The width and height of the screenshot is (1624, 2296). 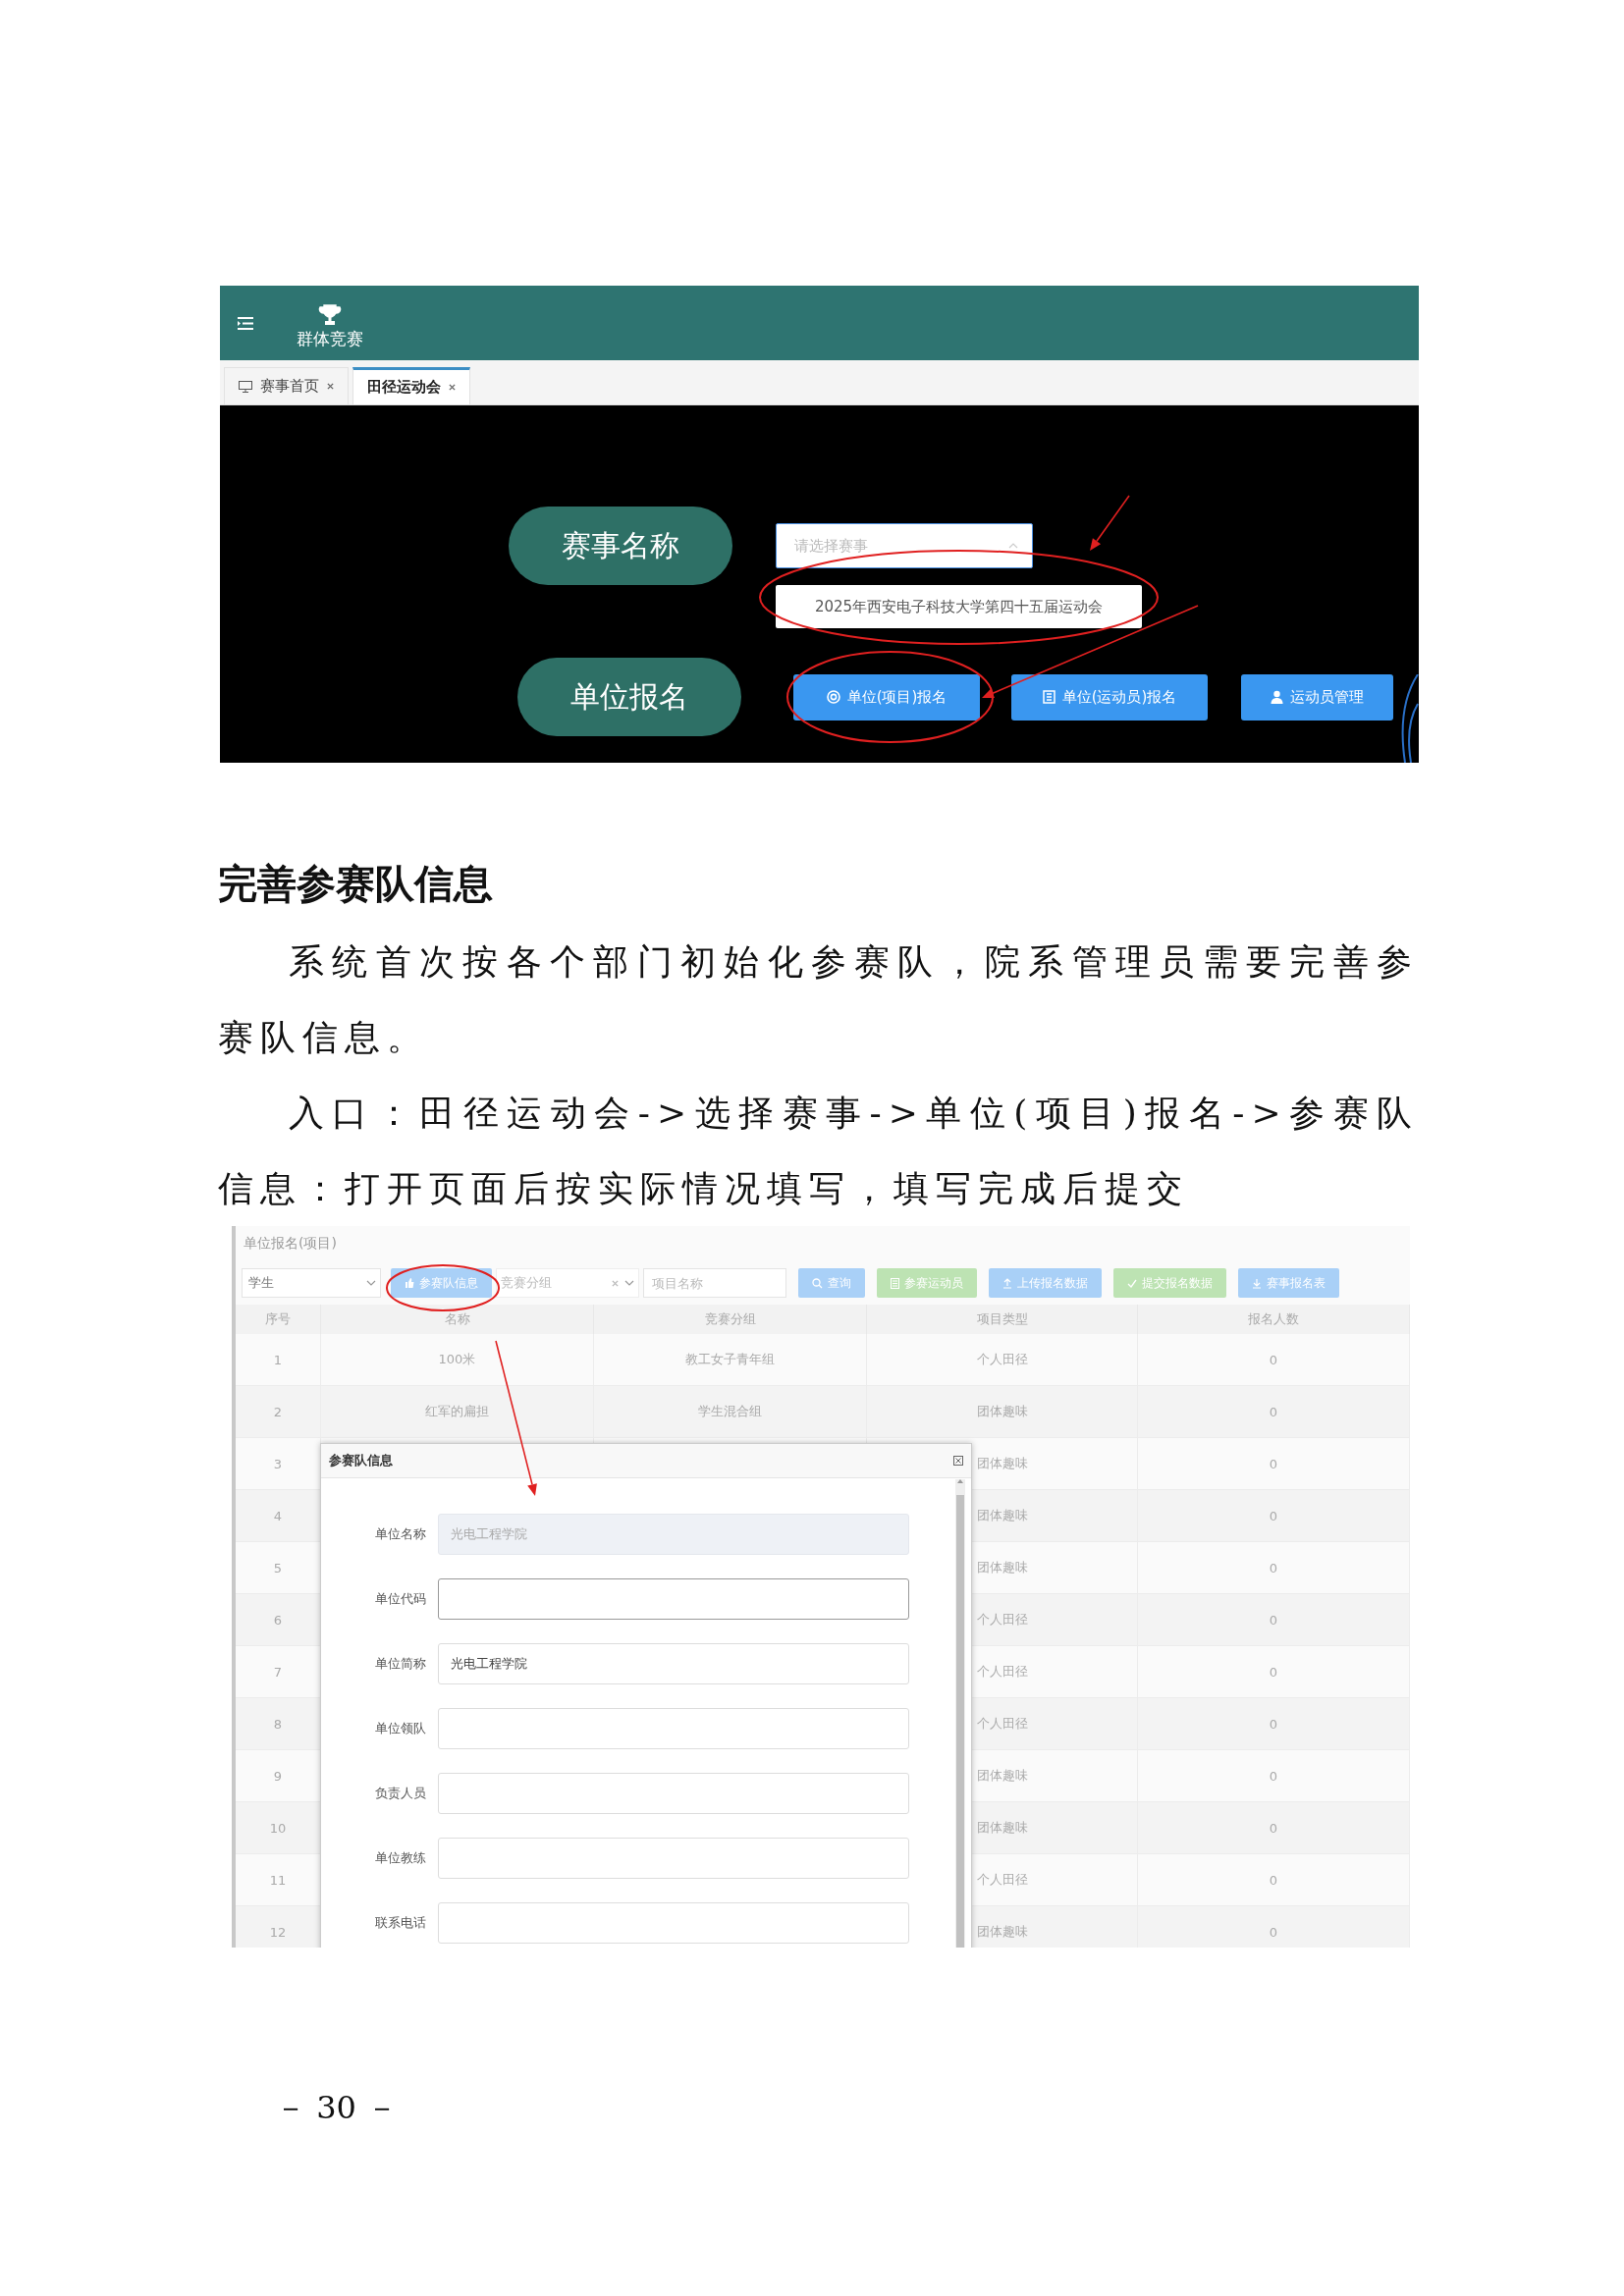 I want to click on menu-icon, so click(x=245, y=323).